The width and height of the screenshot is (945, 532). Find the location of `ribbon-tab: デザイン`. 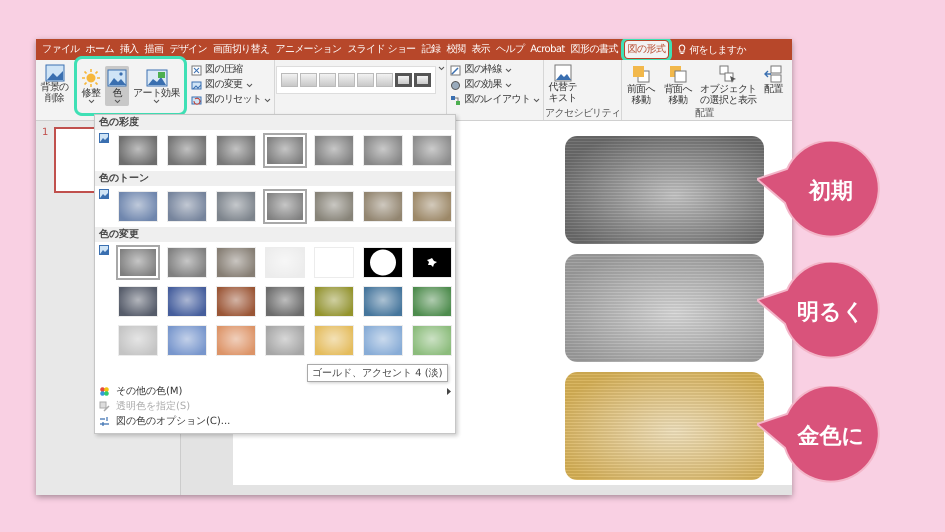

ribbon-tab: デザイン is located at coordinates (188, 49).